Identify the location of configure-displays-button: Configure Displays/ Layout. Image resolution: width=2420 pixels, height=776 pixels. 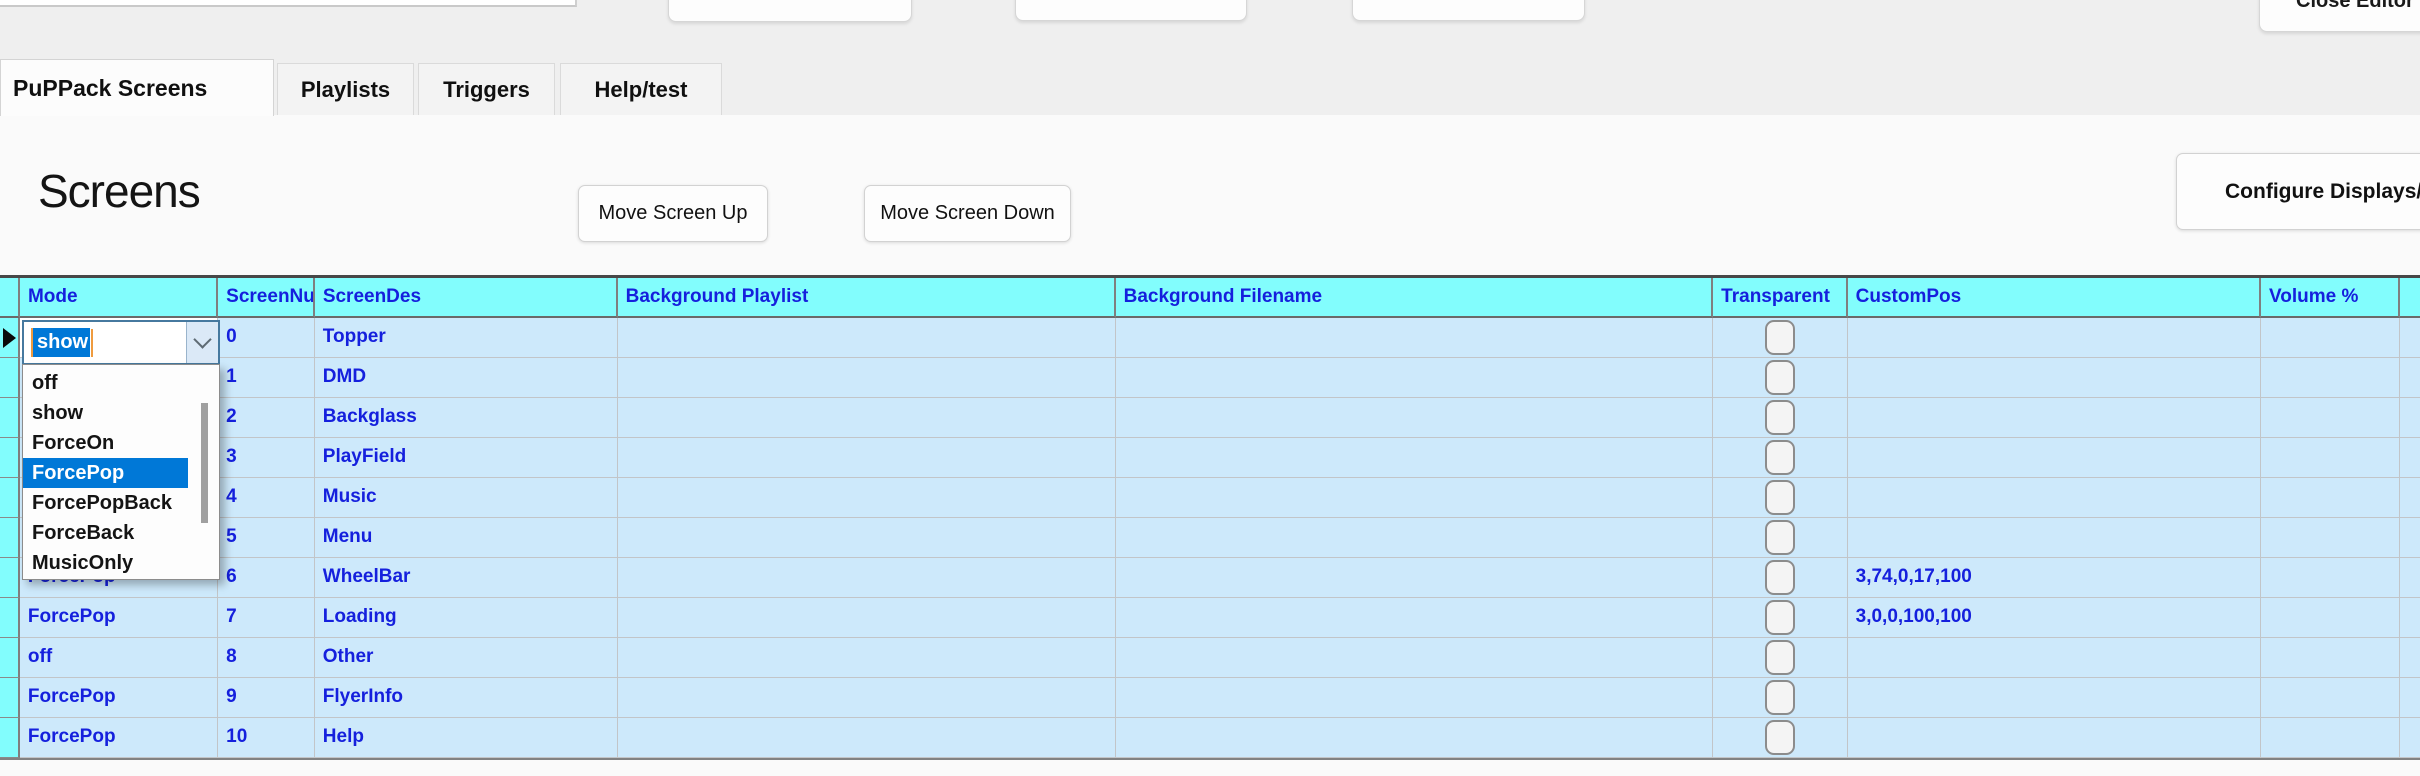
(2298, 191).